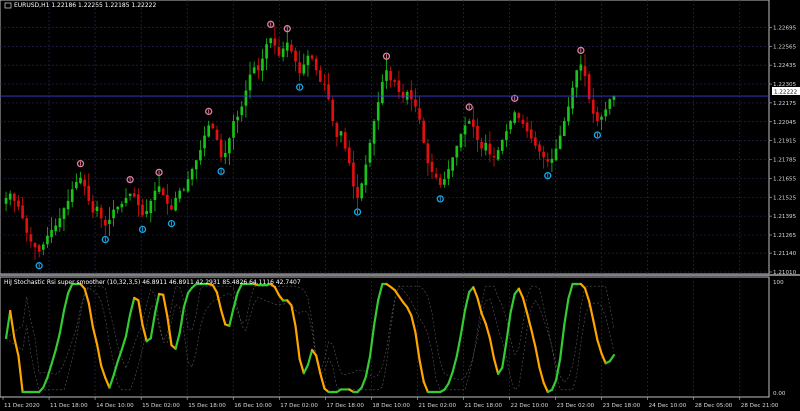 The width and height of the screenshot is (800, 411). What do you see at coordinates (668, 406) in the screenshot?
I see `time-tick-label: 24 Dec 10:00` at bounding box center [668, 406].